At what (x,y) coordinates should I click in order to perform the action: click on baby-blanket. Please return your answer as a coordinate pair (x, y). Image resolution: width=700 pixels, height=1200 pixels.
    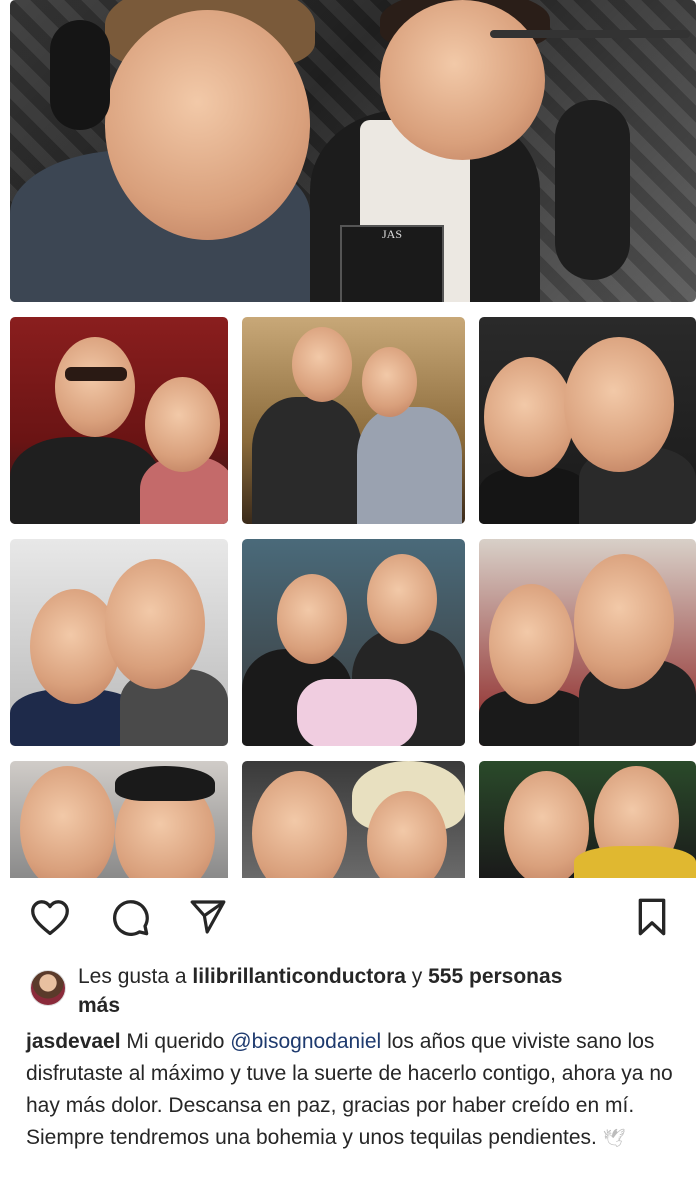
    Looking at the image, I should click on (357, 712).